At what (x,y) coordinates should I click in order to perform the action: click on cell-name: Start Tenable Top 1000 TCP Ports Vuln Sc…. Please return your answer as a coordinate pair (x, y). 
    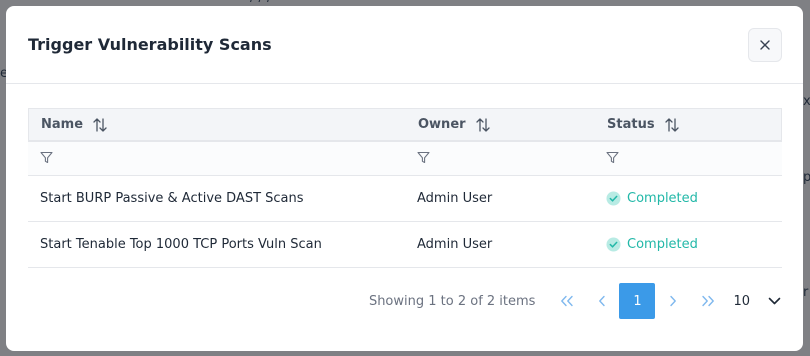
    Looking at the image, I should click on (181, 244).